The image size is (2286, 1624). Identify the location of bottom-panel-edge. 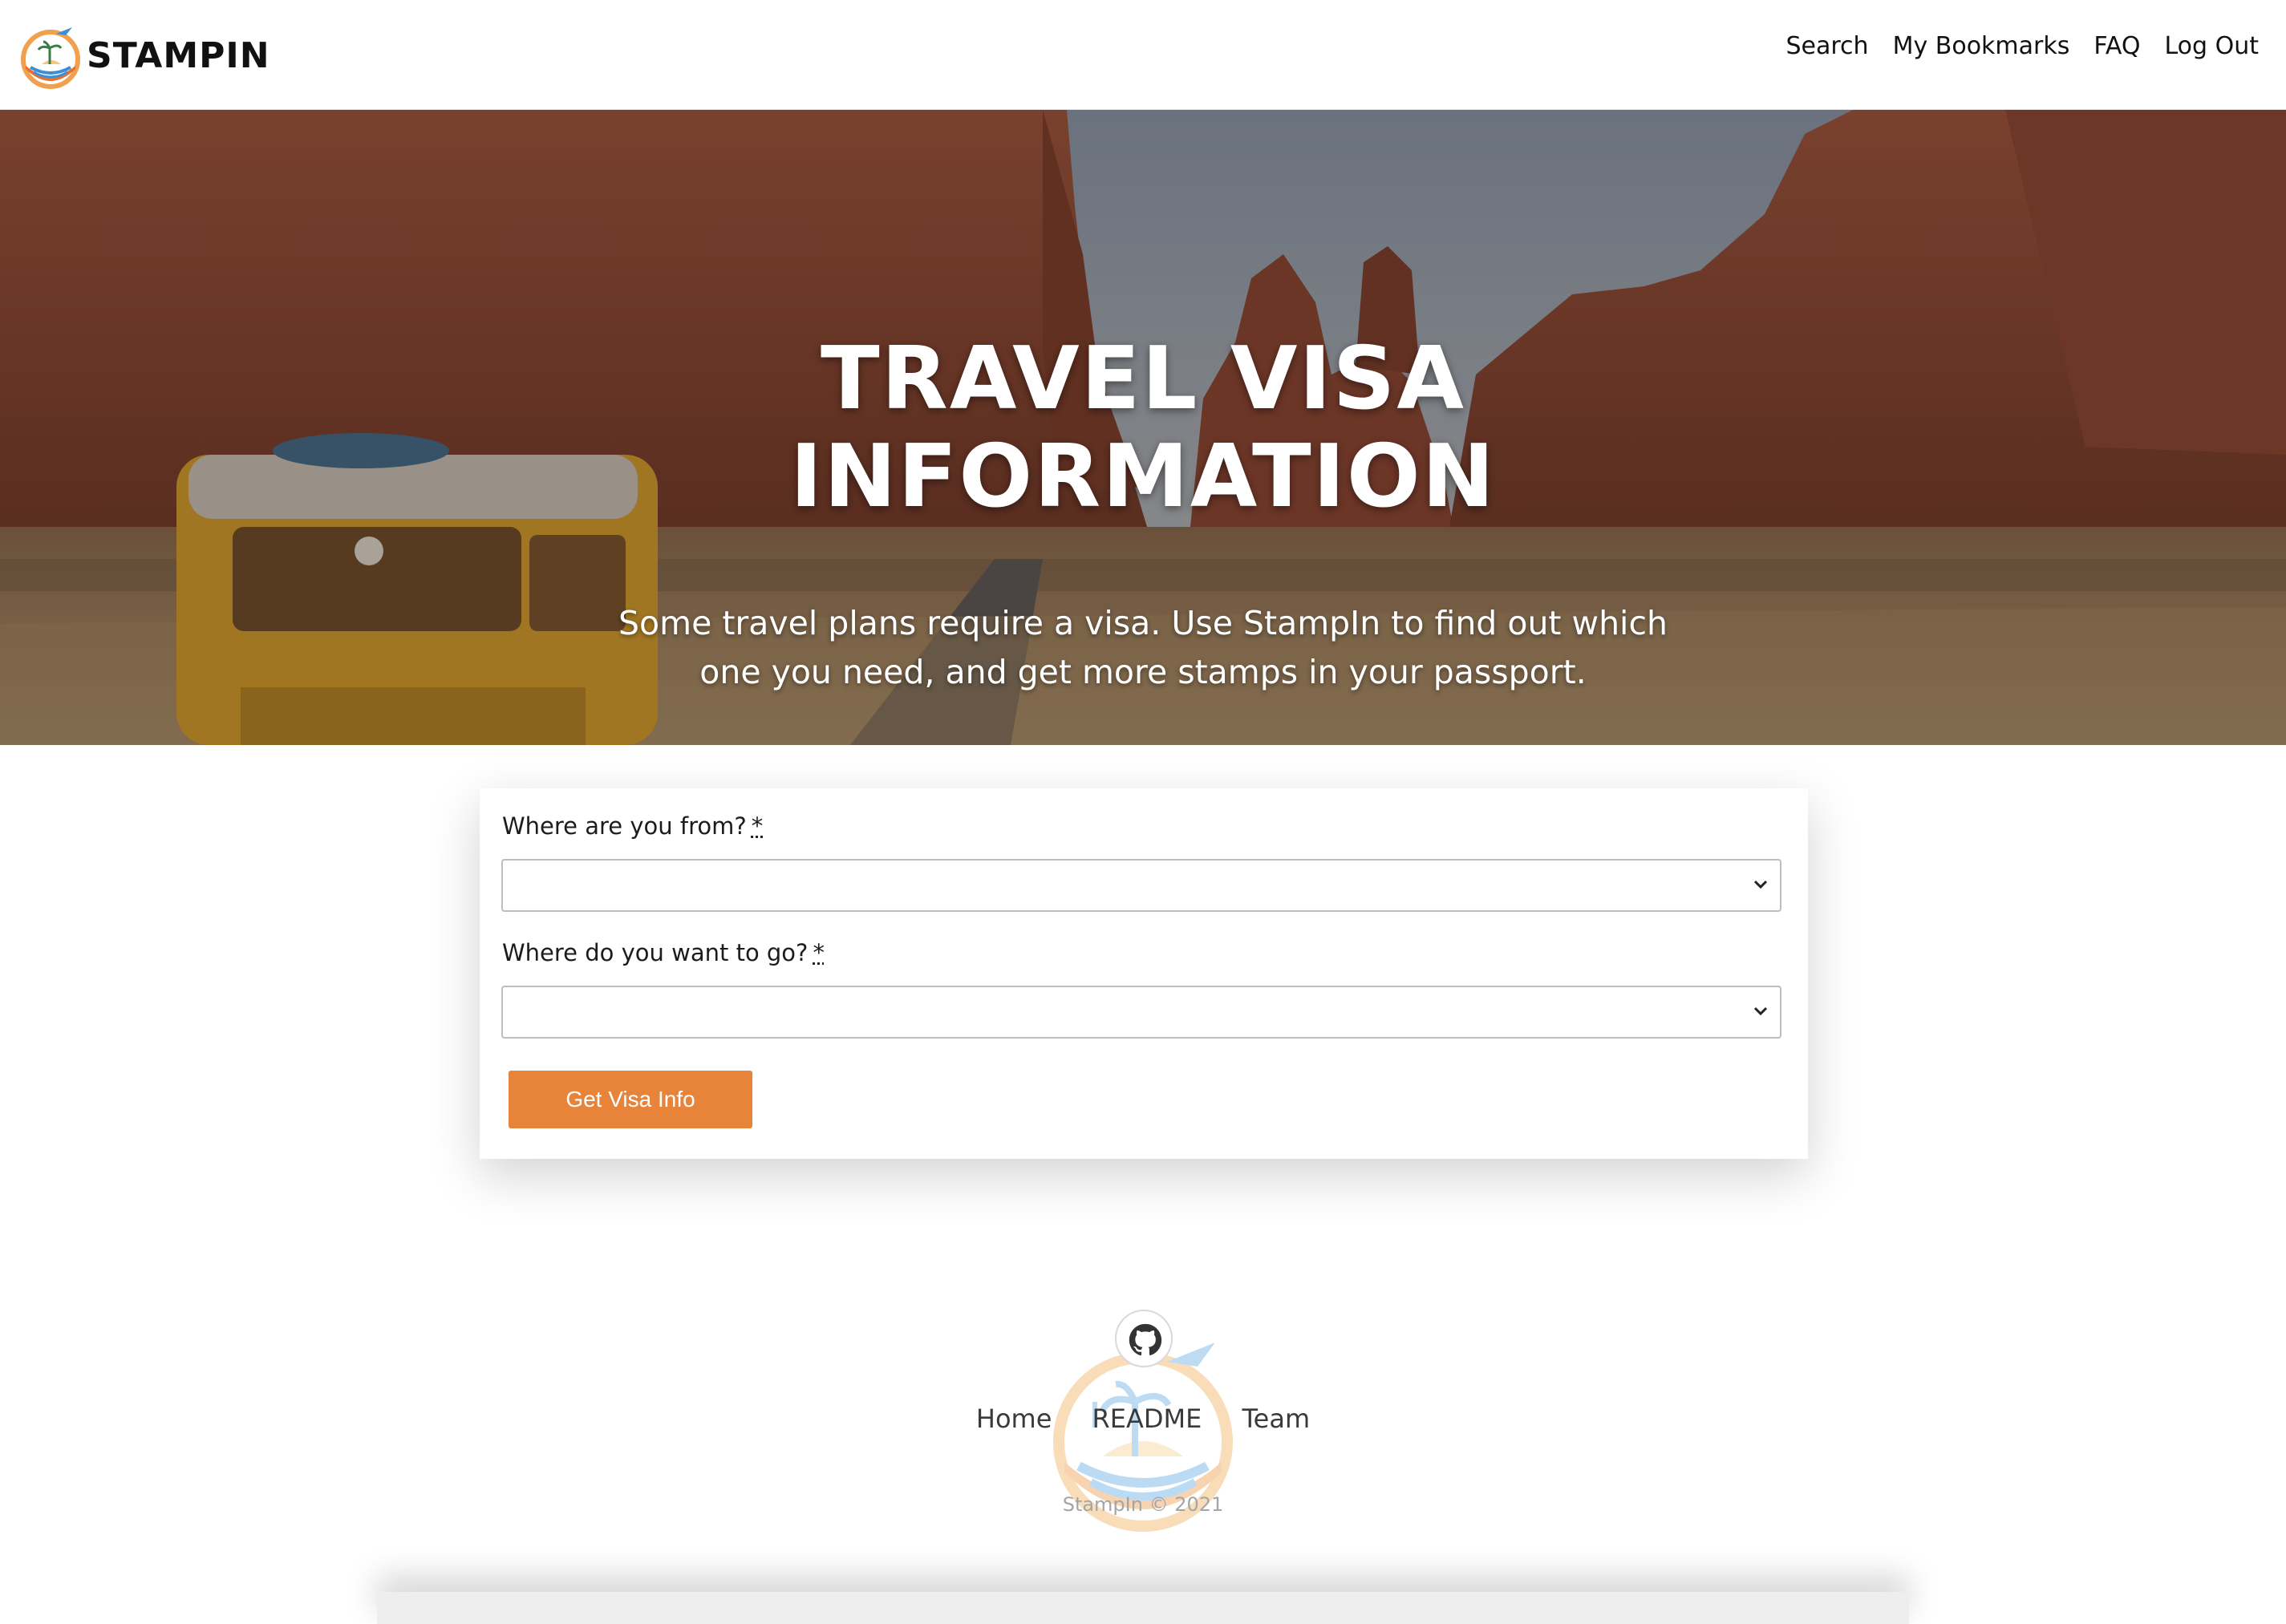
(1143, 1608).